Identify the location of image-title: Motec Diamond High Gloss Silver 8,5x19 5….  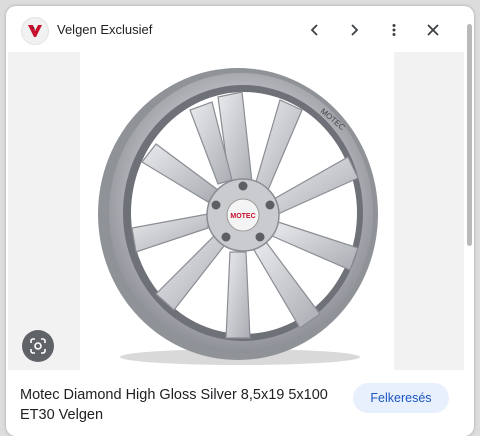
(180, 405).